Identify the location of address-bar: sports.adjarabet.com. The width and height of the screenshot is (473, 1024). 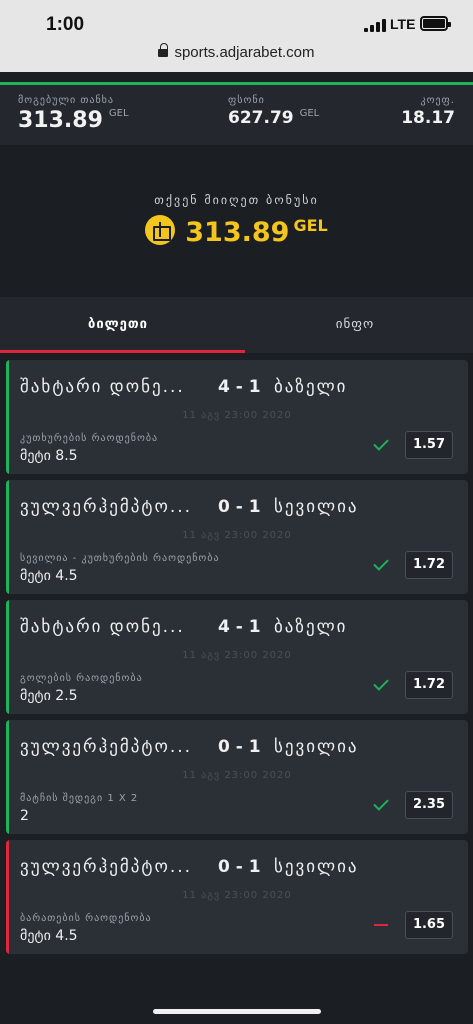
(236, 52).